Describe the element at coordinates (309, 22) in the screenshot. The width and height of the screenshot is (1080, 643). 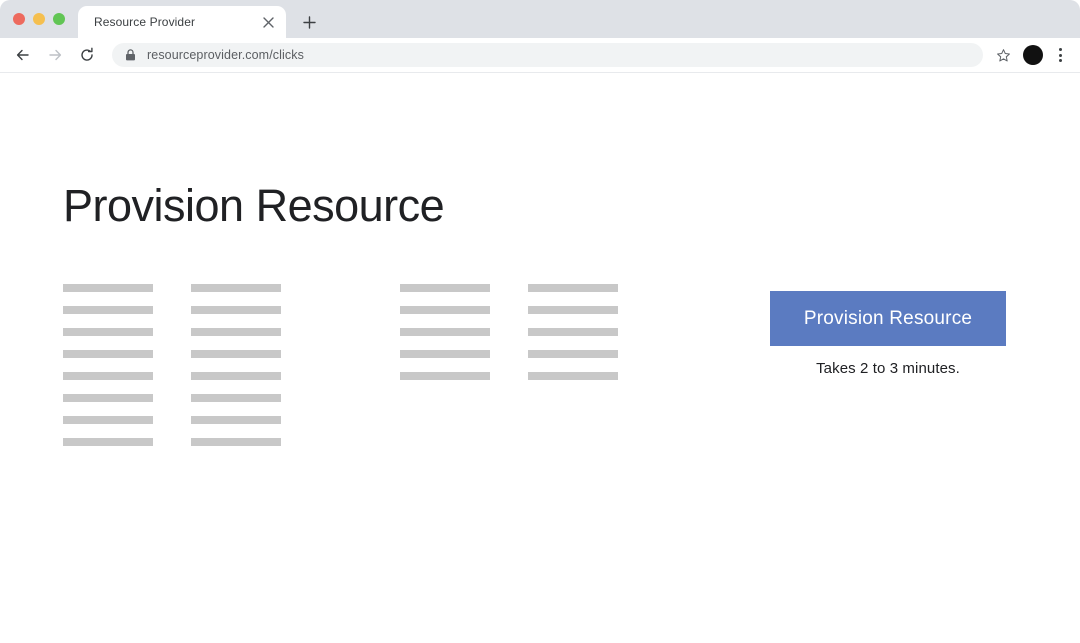
I see `new-tab-button` at that location.